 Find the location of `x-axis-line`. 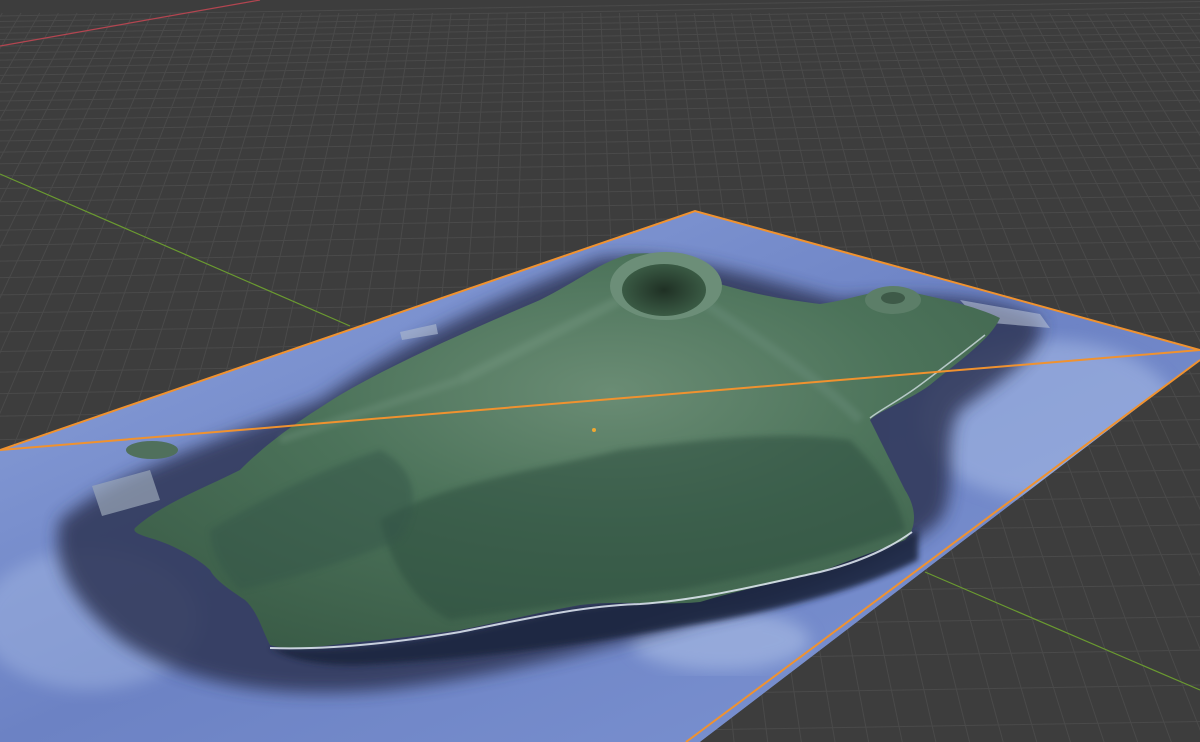

x-axis-line is located at coordinates (130, 23).